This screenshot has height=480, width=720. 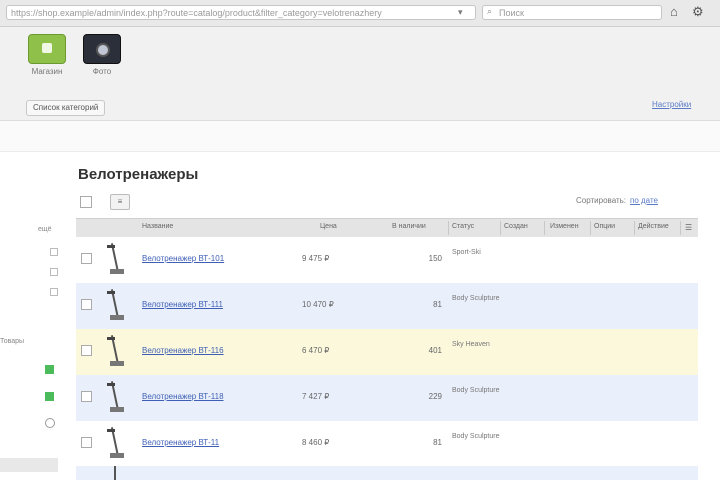 I want to click on settings-icon: ☰, so click(x=688, y=227).